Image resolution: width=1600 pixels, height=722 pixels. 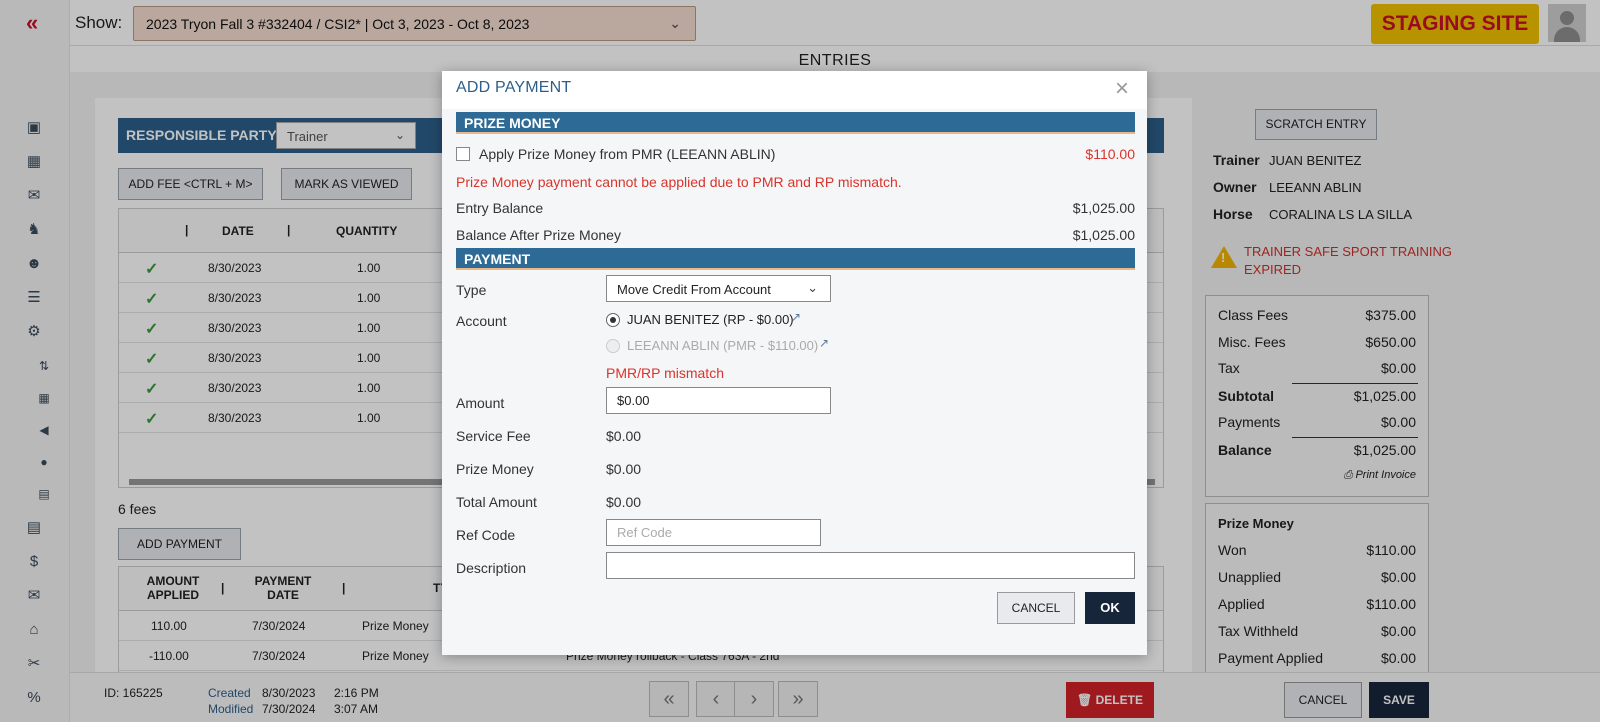 I want to click on balance-after-prize-value: $1,025.00, so click(x=1103, y=235).